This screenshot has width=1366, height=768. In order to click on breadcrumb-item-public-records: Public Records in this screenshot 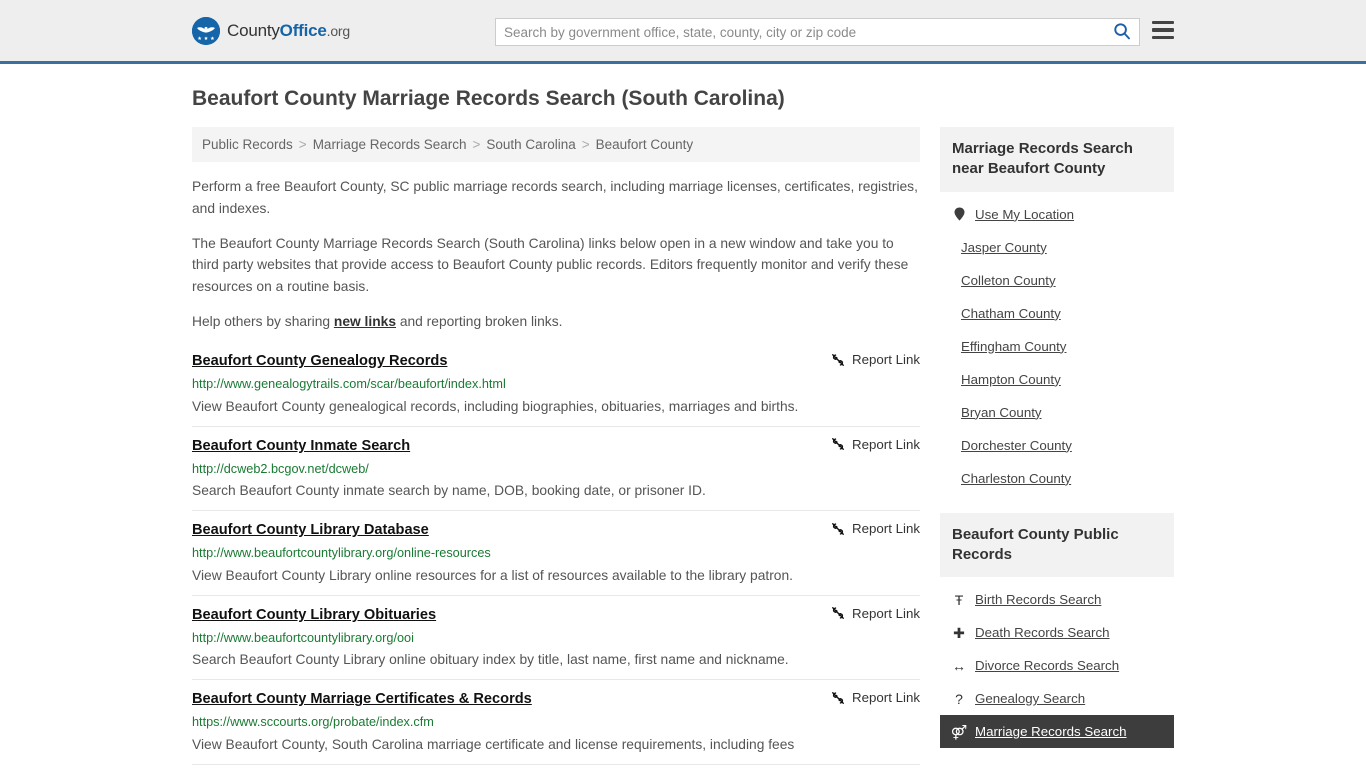, I will do `click(247, 144)`.